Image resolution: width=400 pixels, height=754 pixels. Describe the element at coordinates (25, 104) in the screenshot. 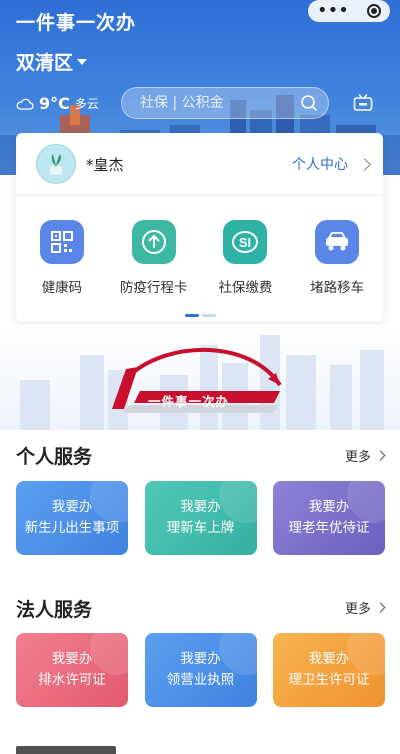

I see `cloudy-weather-icon` at that location.